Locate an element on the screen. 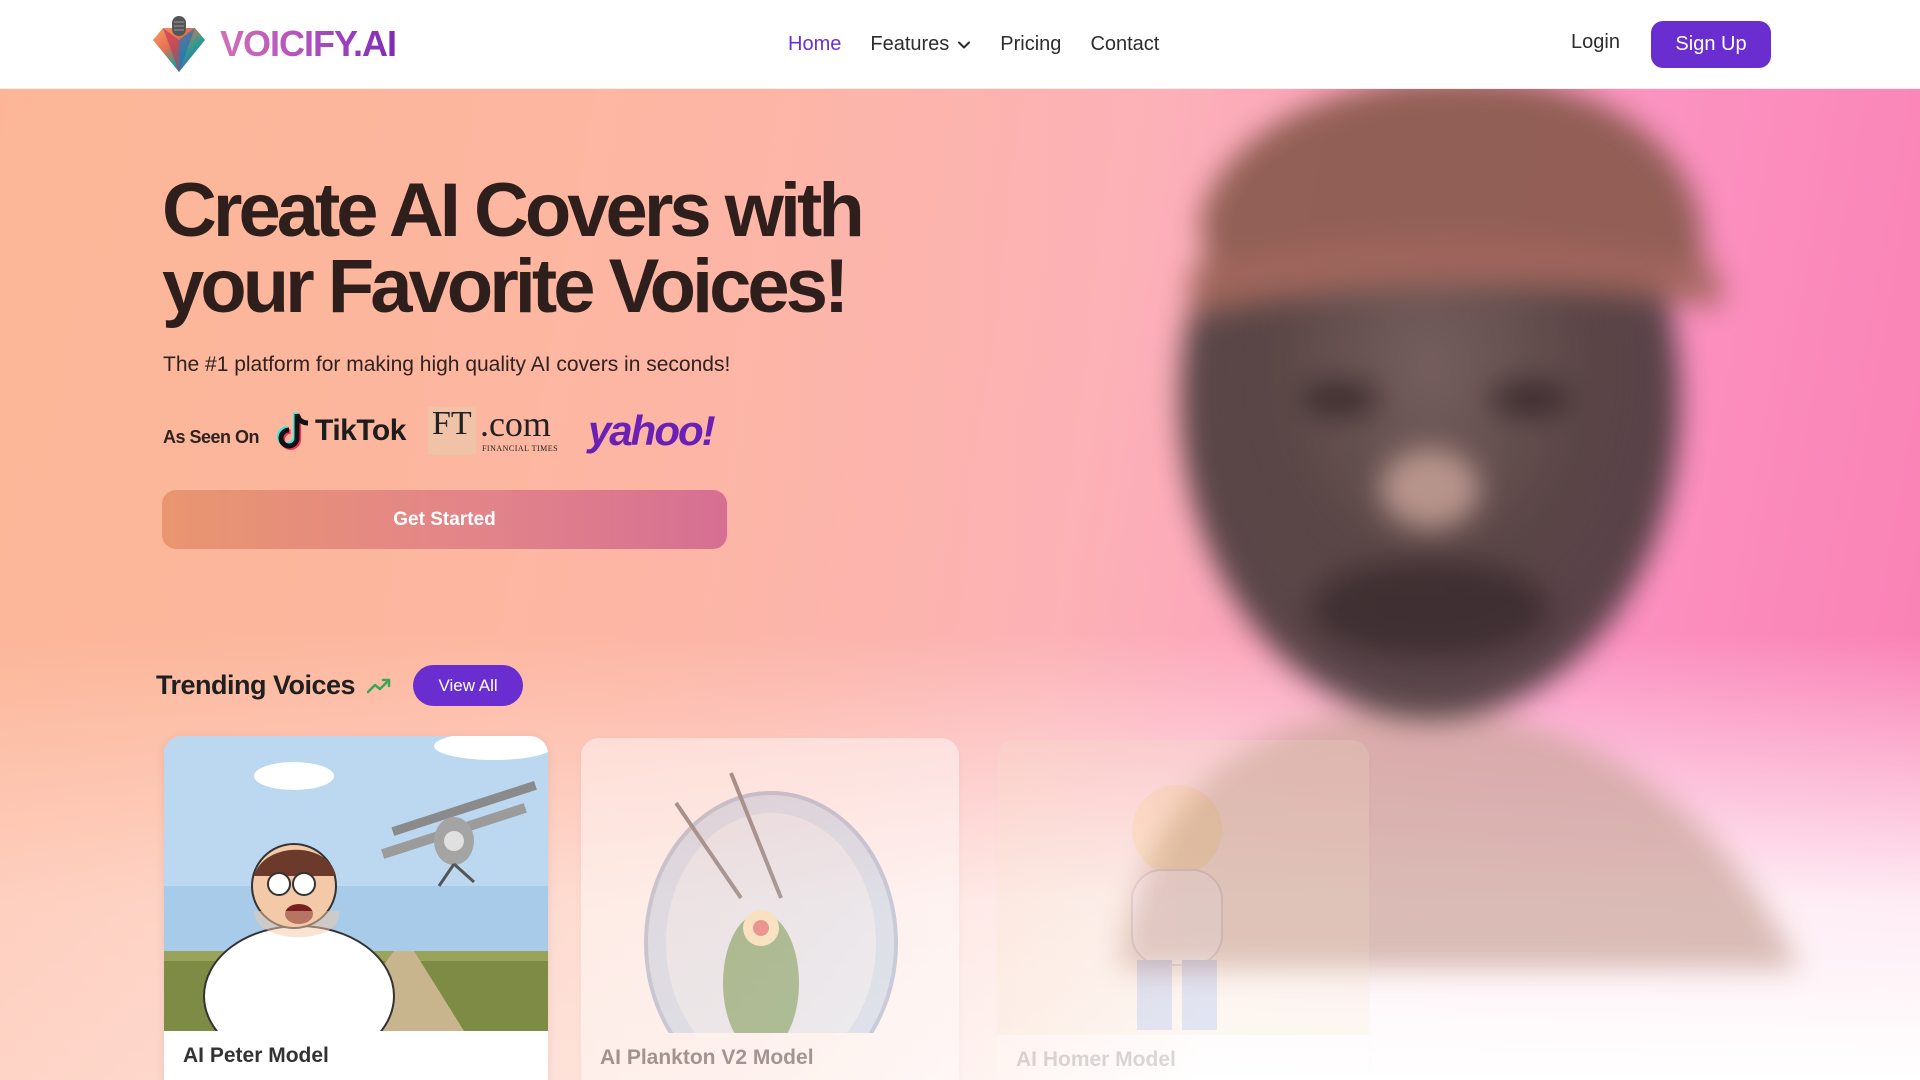 The height and width of the screenshot is (1080, 1920). nav-features: Features is located at coordinates (920, 44).